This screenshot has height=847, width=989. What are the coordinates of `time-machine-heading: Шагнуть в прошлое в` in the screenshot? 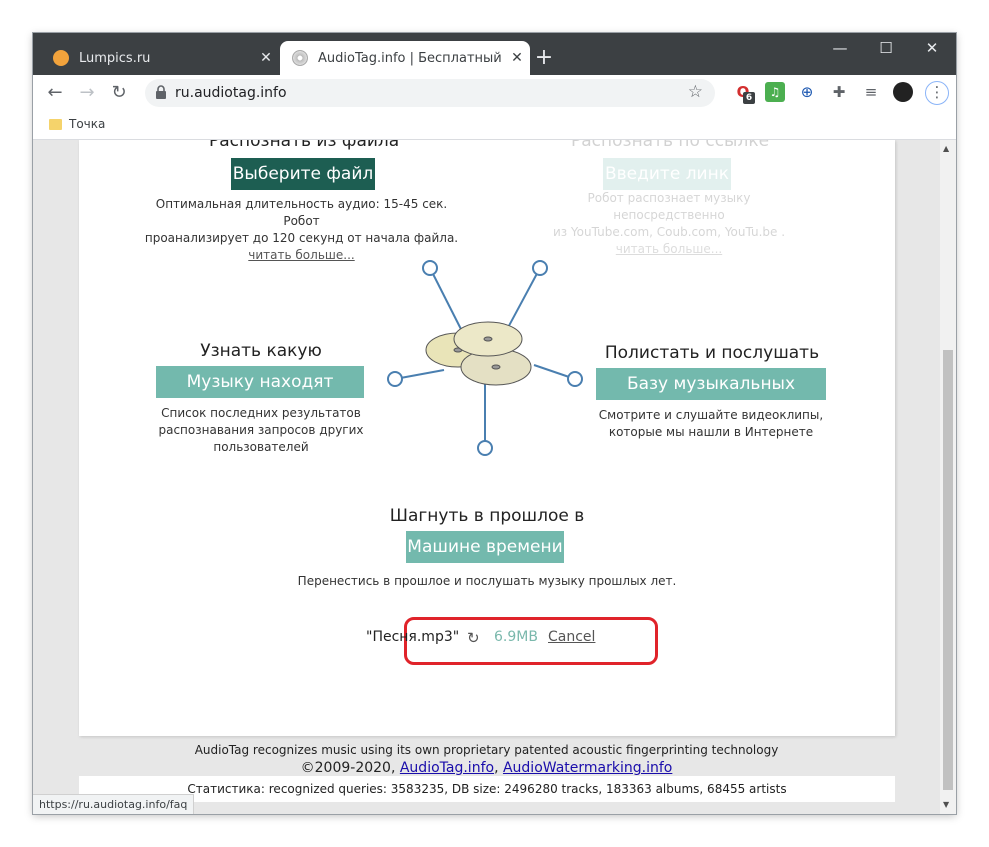 It's located at (487, 516).